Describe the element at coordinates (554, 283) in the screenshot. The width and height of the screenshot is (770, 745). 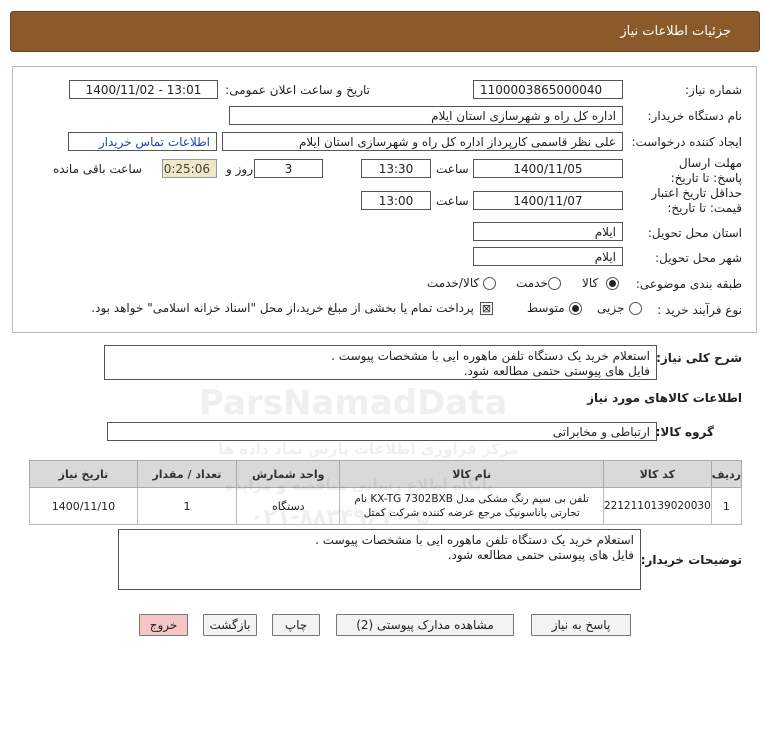
I see `category-radio-service` at that location.